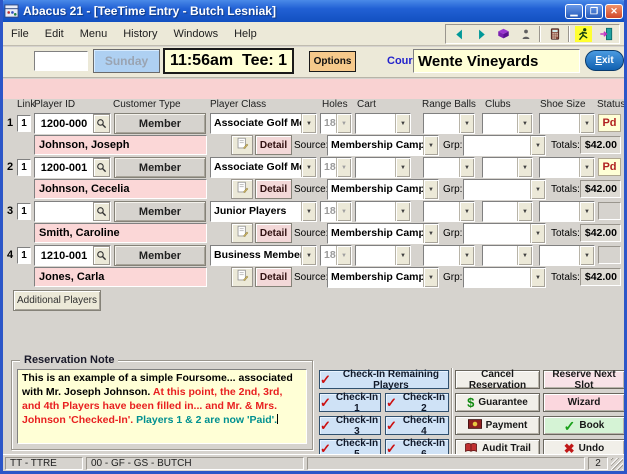  I want to click on back-arrow-icon, so click(459, 34).